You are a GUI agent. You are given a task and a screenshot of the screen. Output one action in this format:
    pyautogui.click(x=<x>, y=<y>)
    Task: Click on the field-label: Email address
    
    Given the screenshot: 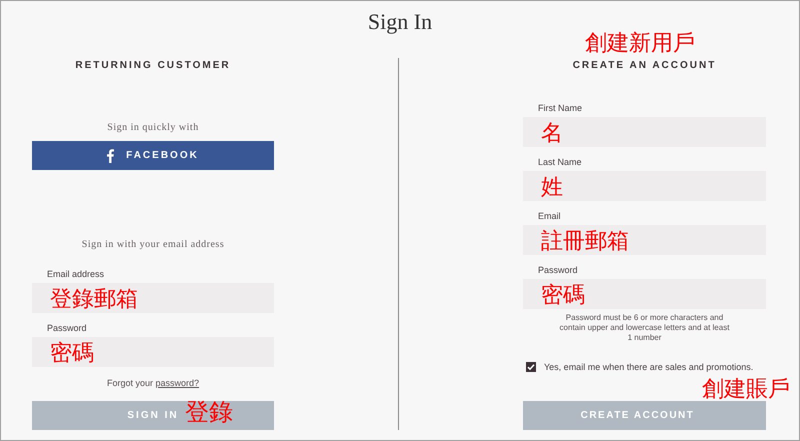 What is the action you would take?
    pyautogui.click(x=76, y=274)
    